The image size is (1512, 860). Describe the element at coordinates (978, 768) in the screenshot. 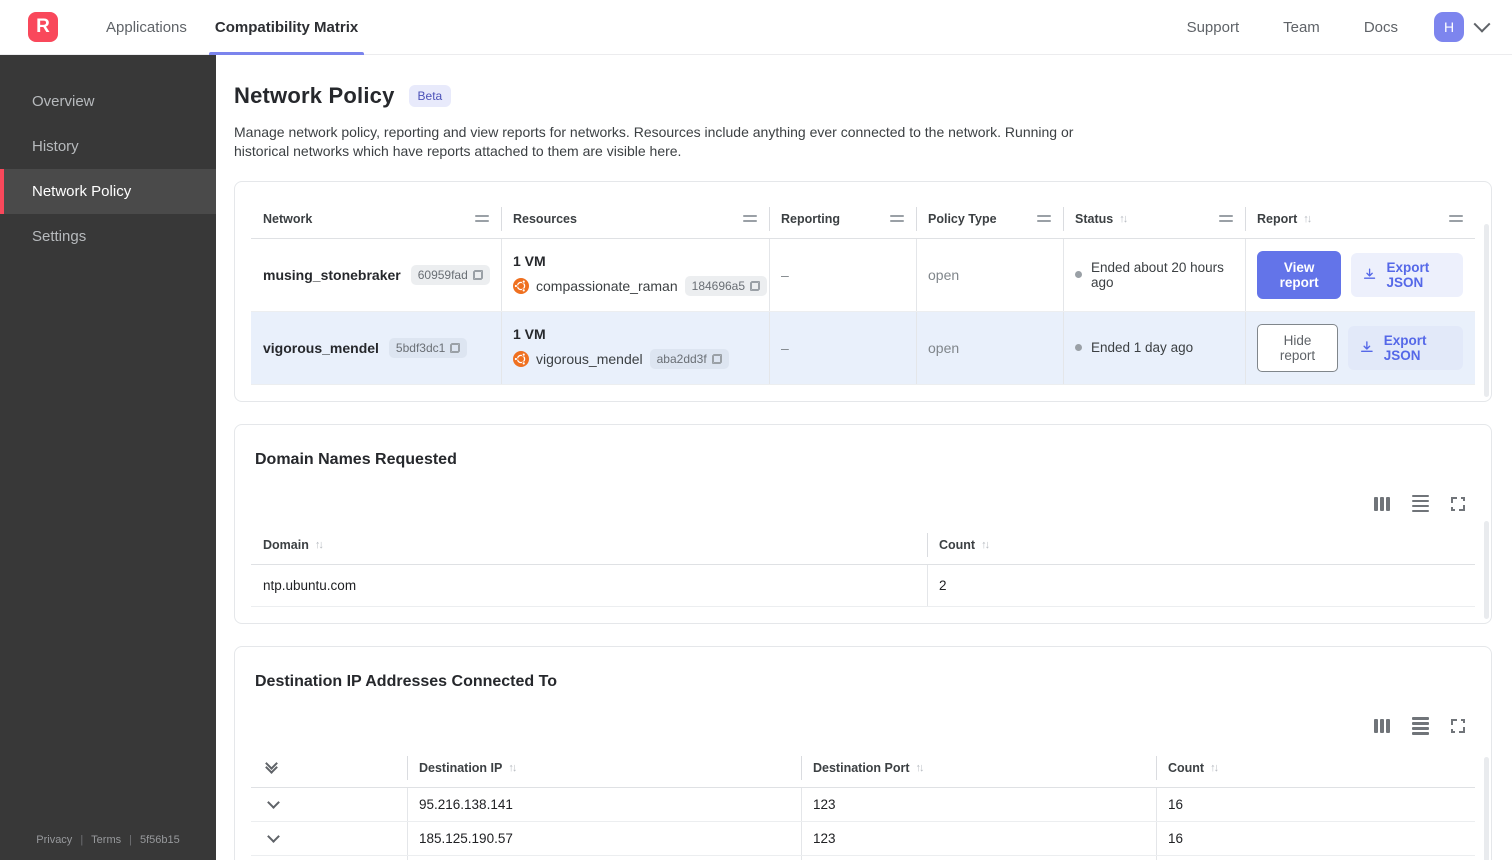

I see `col-destination-port: Destination Port ↑↓` at that location.